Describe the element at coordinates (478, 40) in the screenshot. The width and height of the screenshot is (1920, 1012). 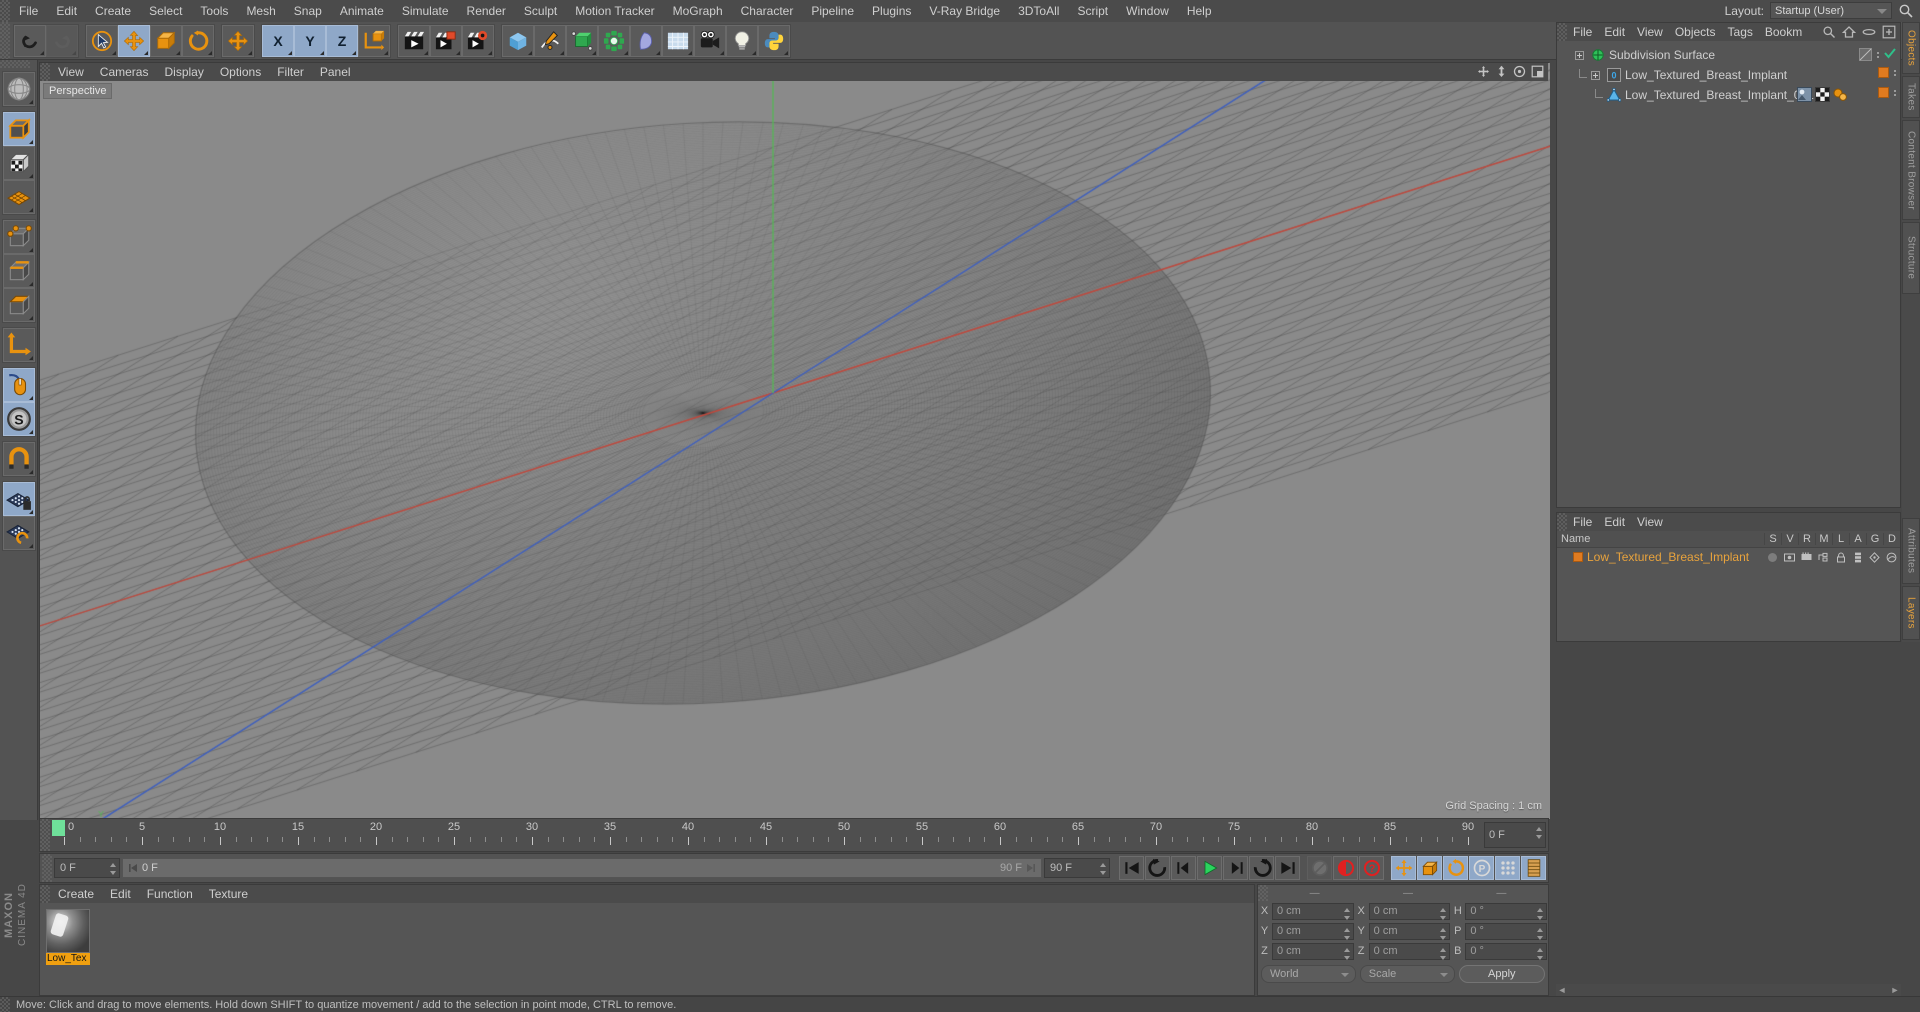
I see `render-settings-button` at that location.